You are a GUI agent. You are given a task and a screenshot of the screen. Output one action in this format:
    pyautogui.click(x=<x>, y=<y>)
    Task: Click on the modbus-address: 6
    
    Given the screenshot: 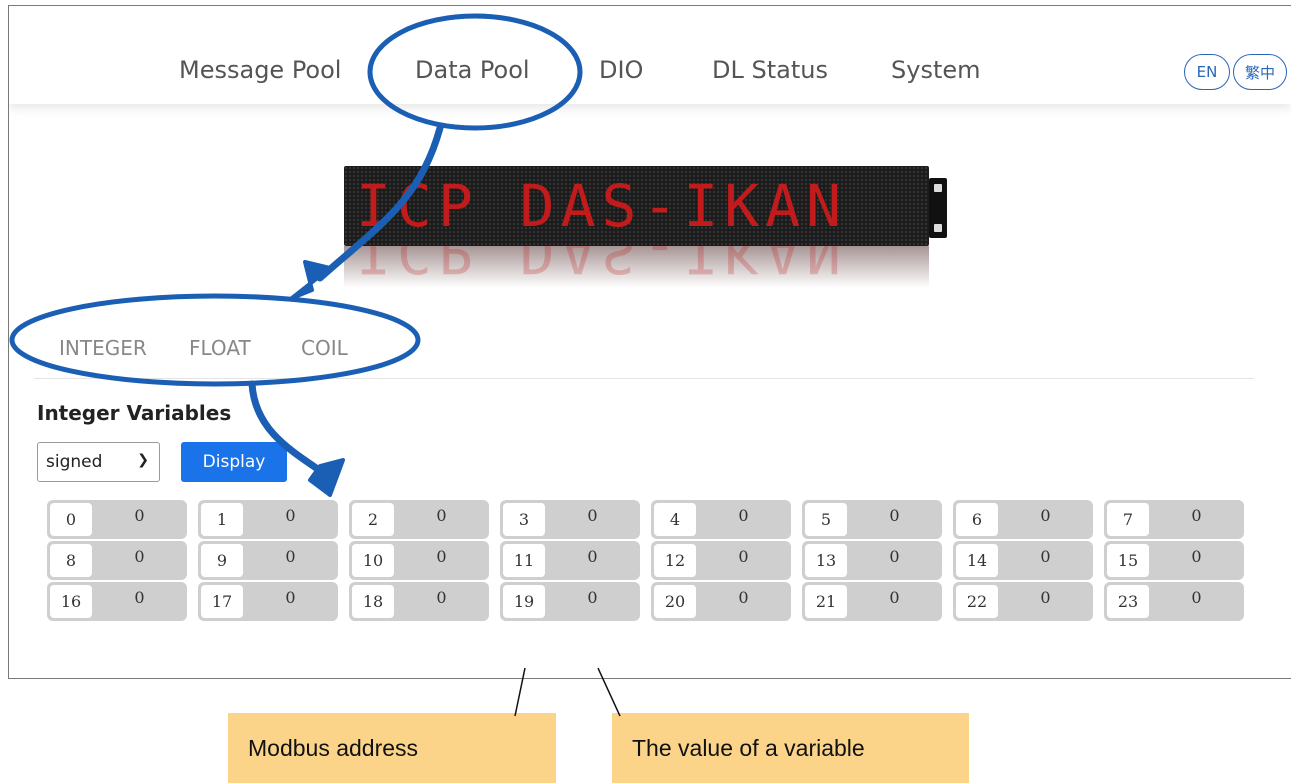 What is the action you would take?
    pyautogui.click(x=977, y=519)
    